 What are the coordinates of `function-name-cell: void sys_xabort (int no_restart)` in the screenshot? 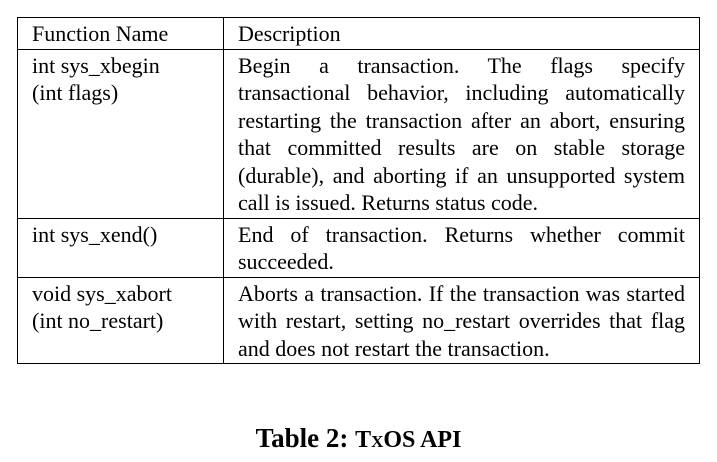 It's located at (120, 320).